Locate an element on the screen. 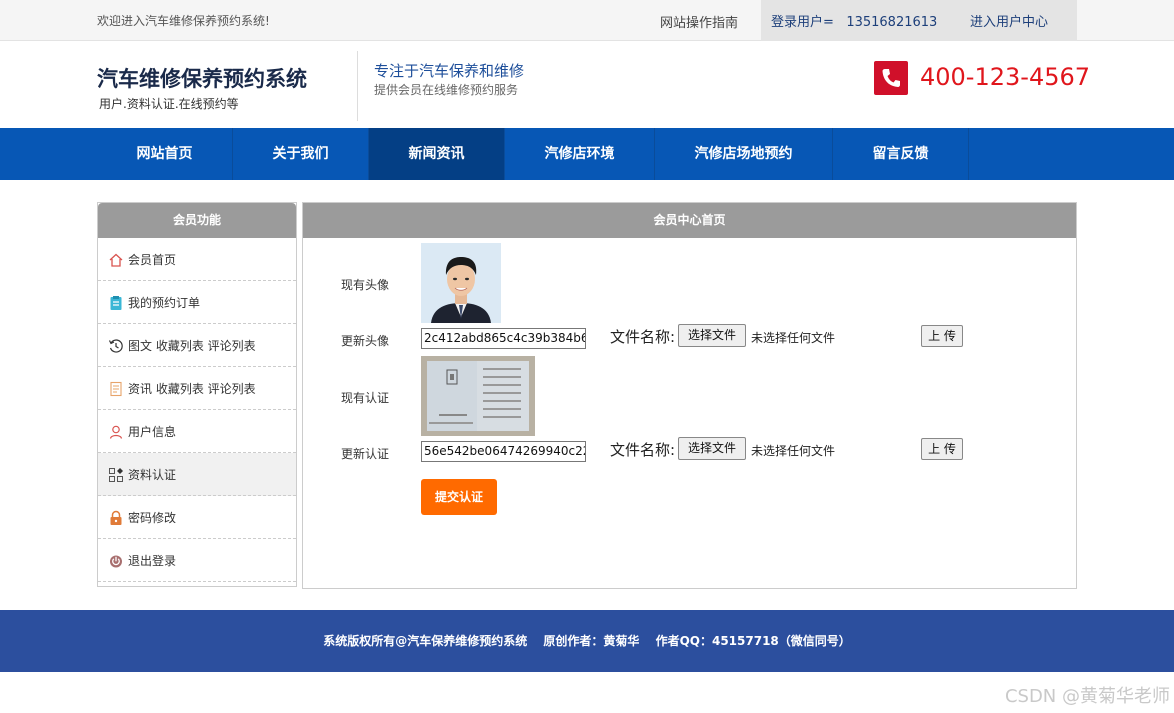  lock-icon is located at coordinates (116, 518).